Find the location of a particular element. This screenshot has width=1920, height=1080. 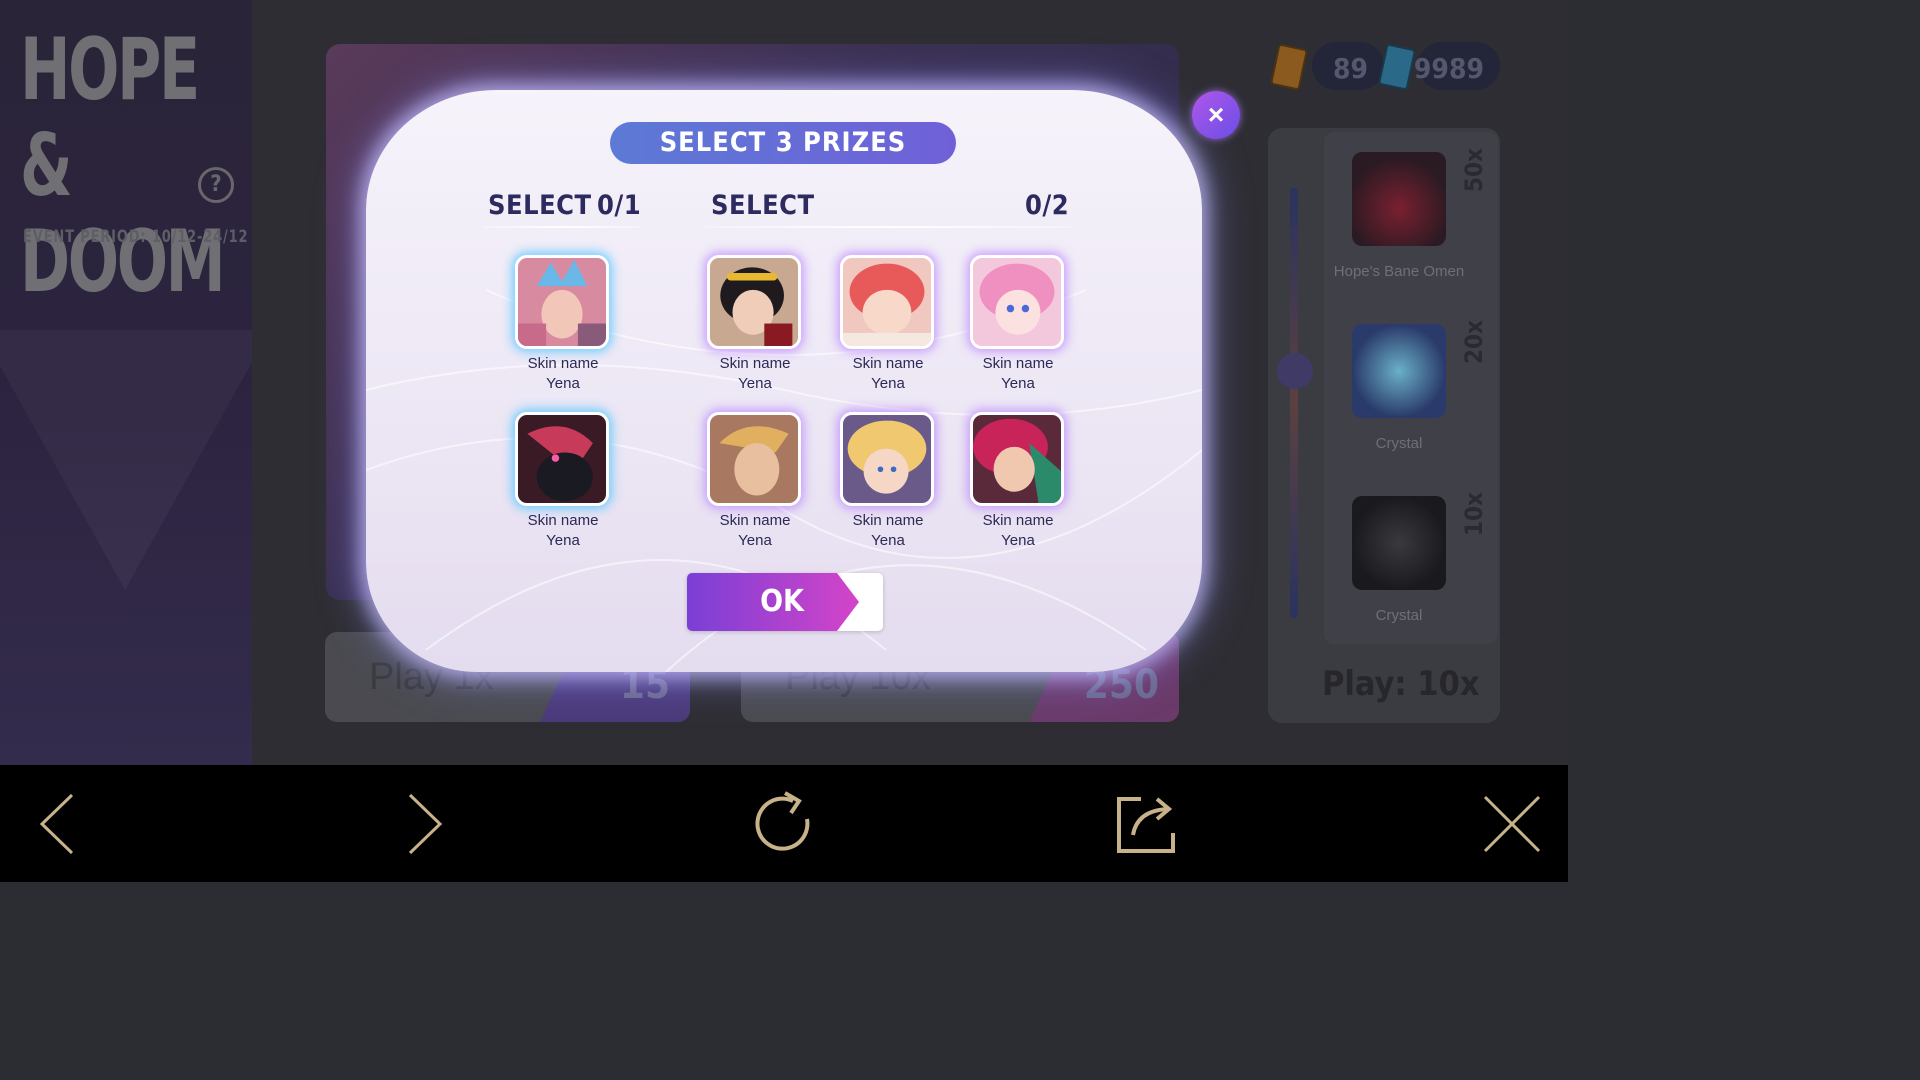

right-select-label: SELECT is located at coordinates (763, 205).